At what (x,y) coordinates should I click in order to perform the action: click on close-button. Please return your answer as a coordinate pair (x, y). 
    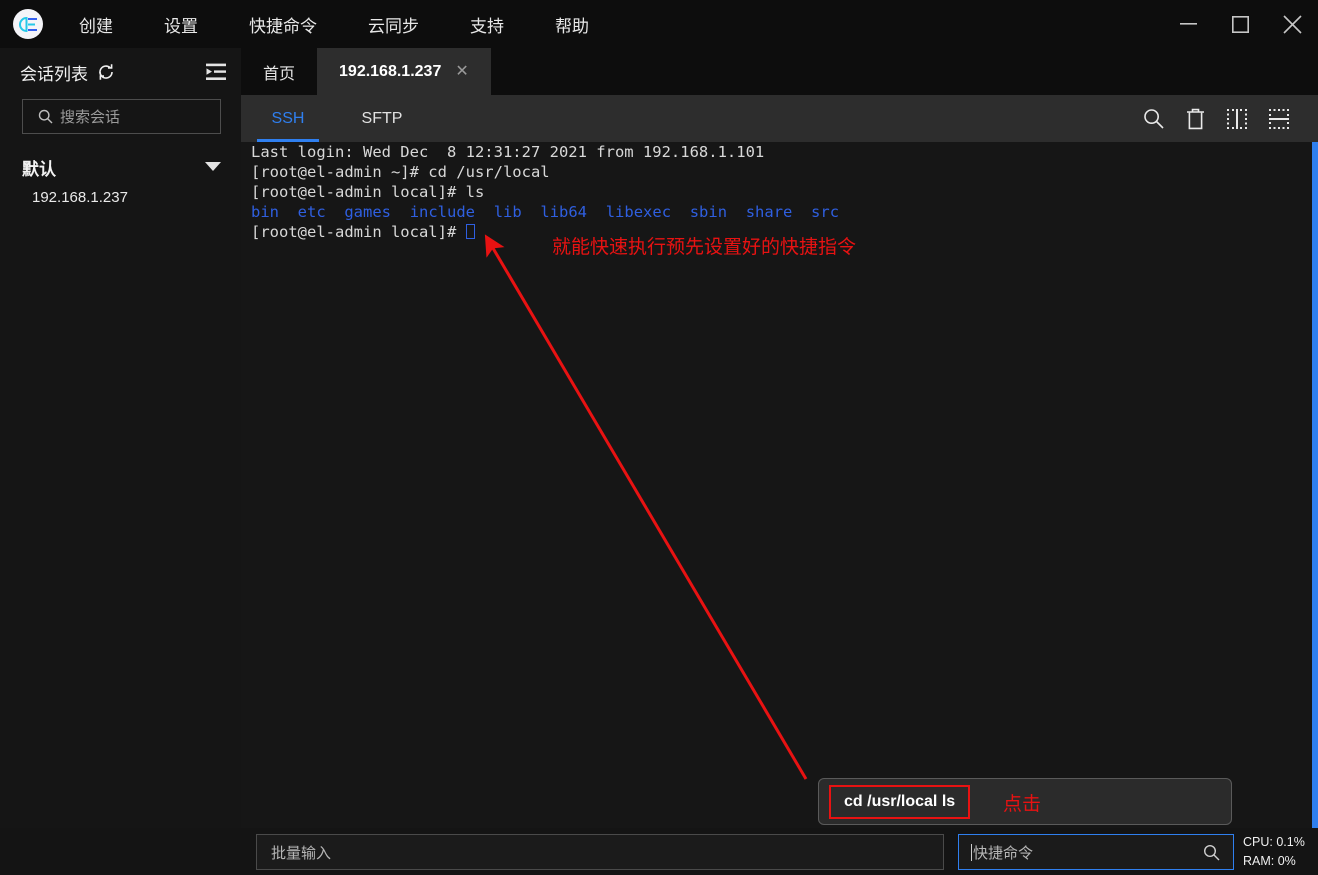
    Looking at the image, I should click on (1292, 24).